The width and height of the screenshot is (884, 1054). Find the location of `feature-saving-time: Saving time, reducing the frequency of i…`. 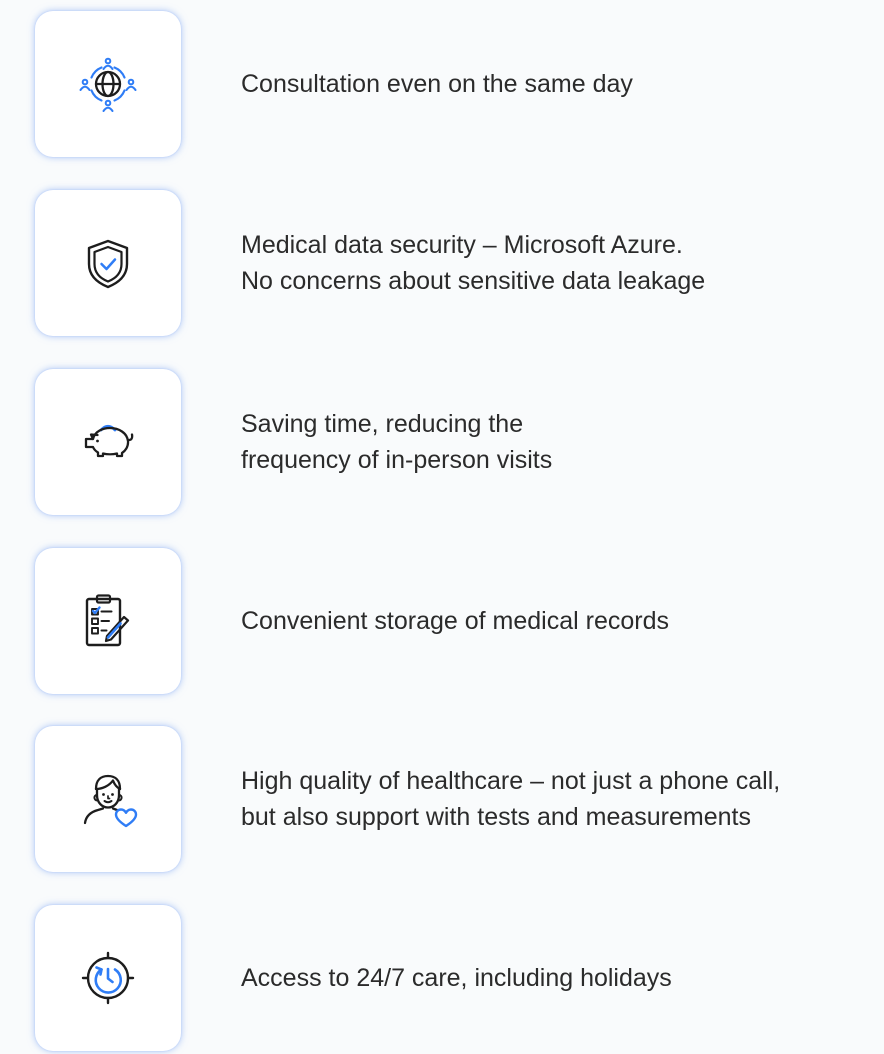

feature-saving-time: Saving time, reducing the frequency of i… is located at coordinates (459, 442).